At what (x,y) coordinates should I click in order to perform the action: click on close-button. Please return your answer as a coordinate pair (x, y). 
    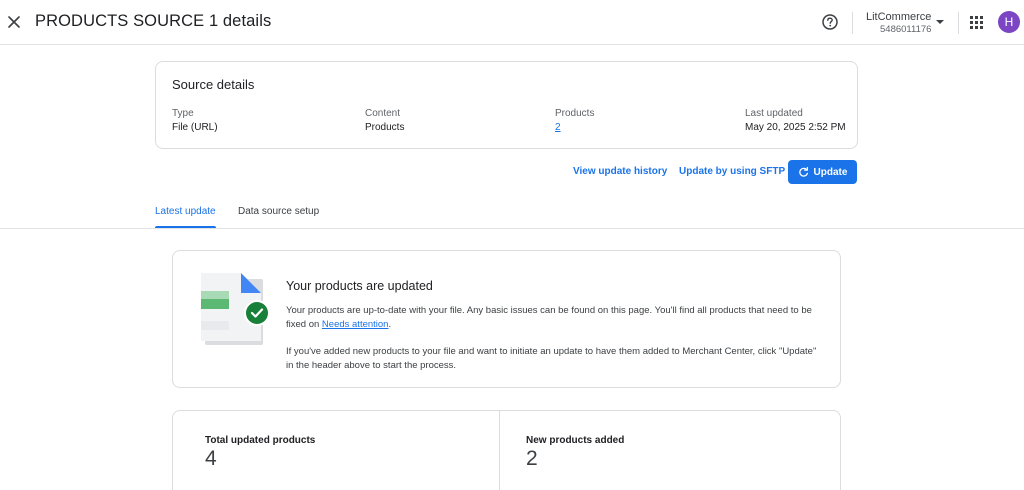
    Looking at the image, I should click on (14, 22).